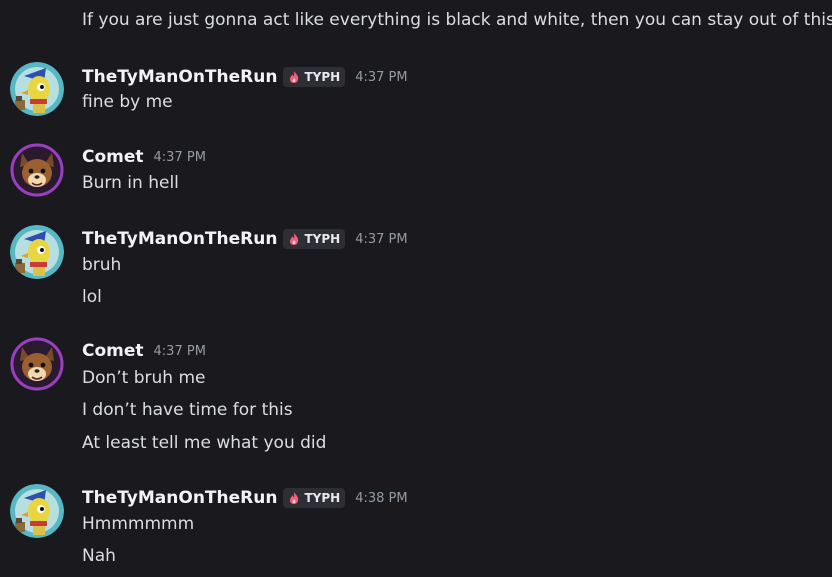  I want to click on message-text: I don’t have time for this, so click(187, 410).